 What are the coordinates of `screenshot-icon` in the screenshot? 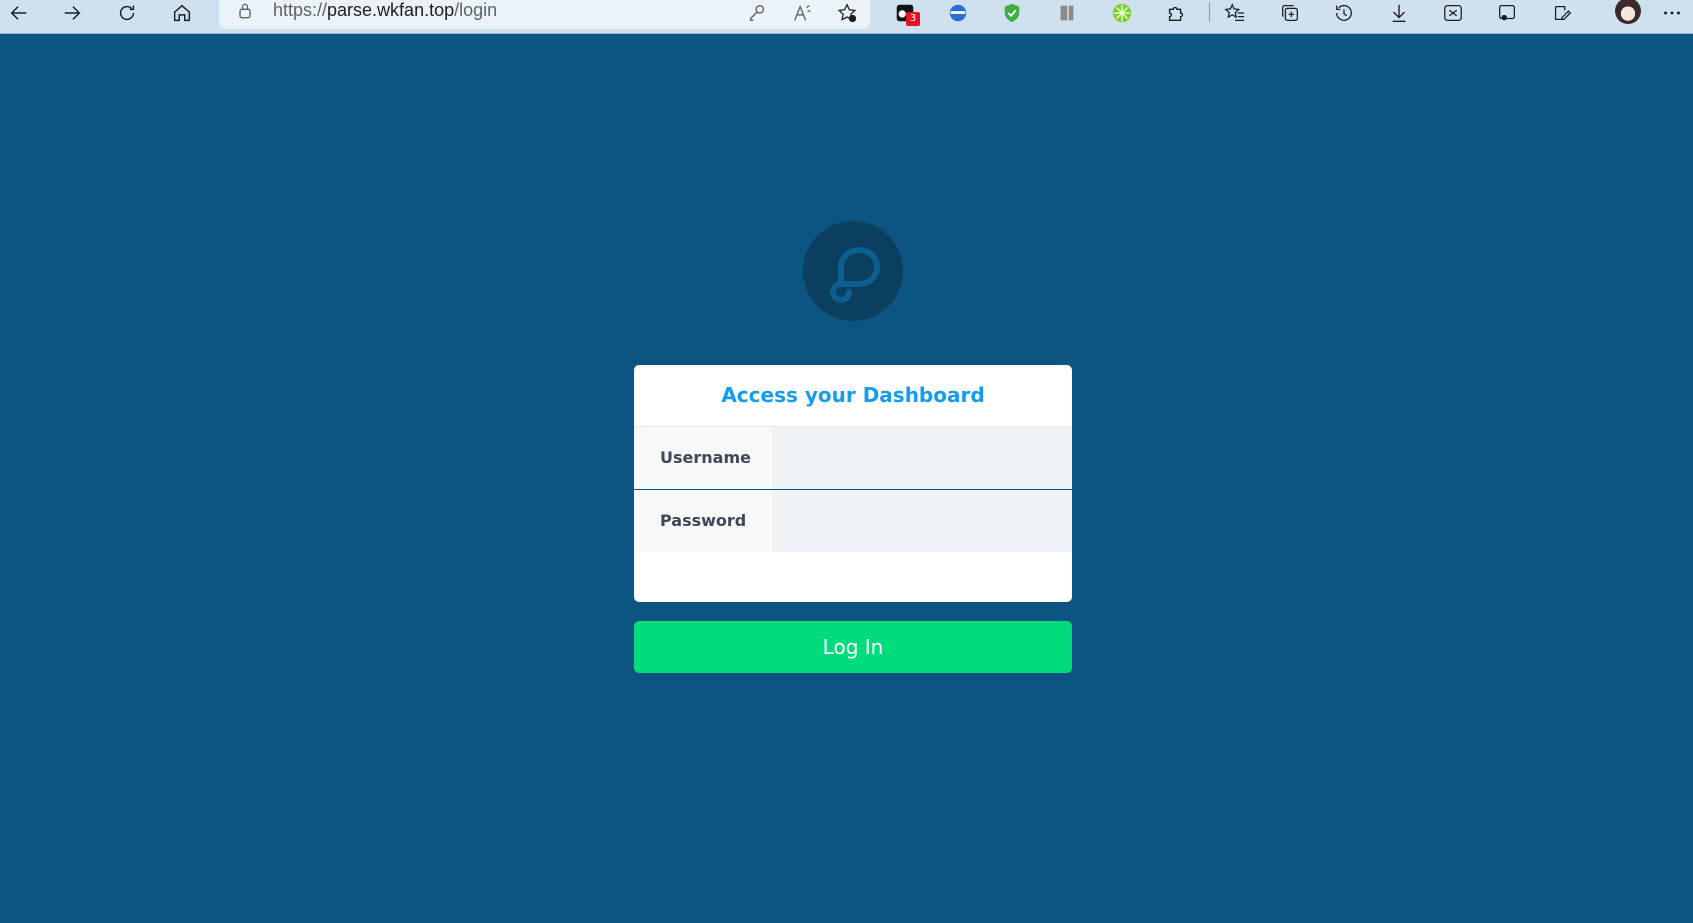 It's located at (1507, 13).